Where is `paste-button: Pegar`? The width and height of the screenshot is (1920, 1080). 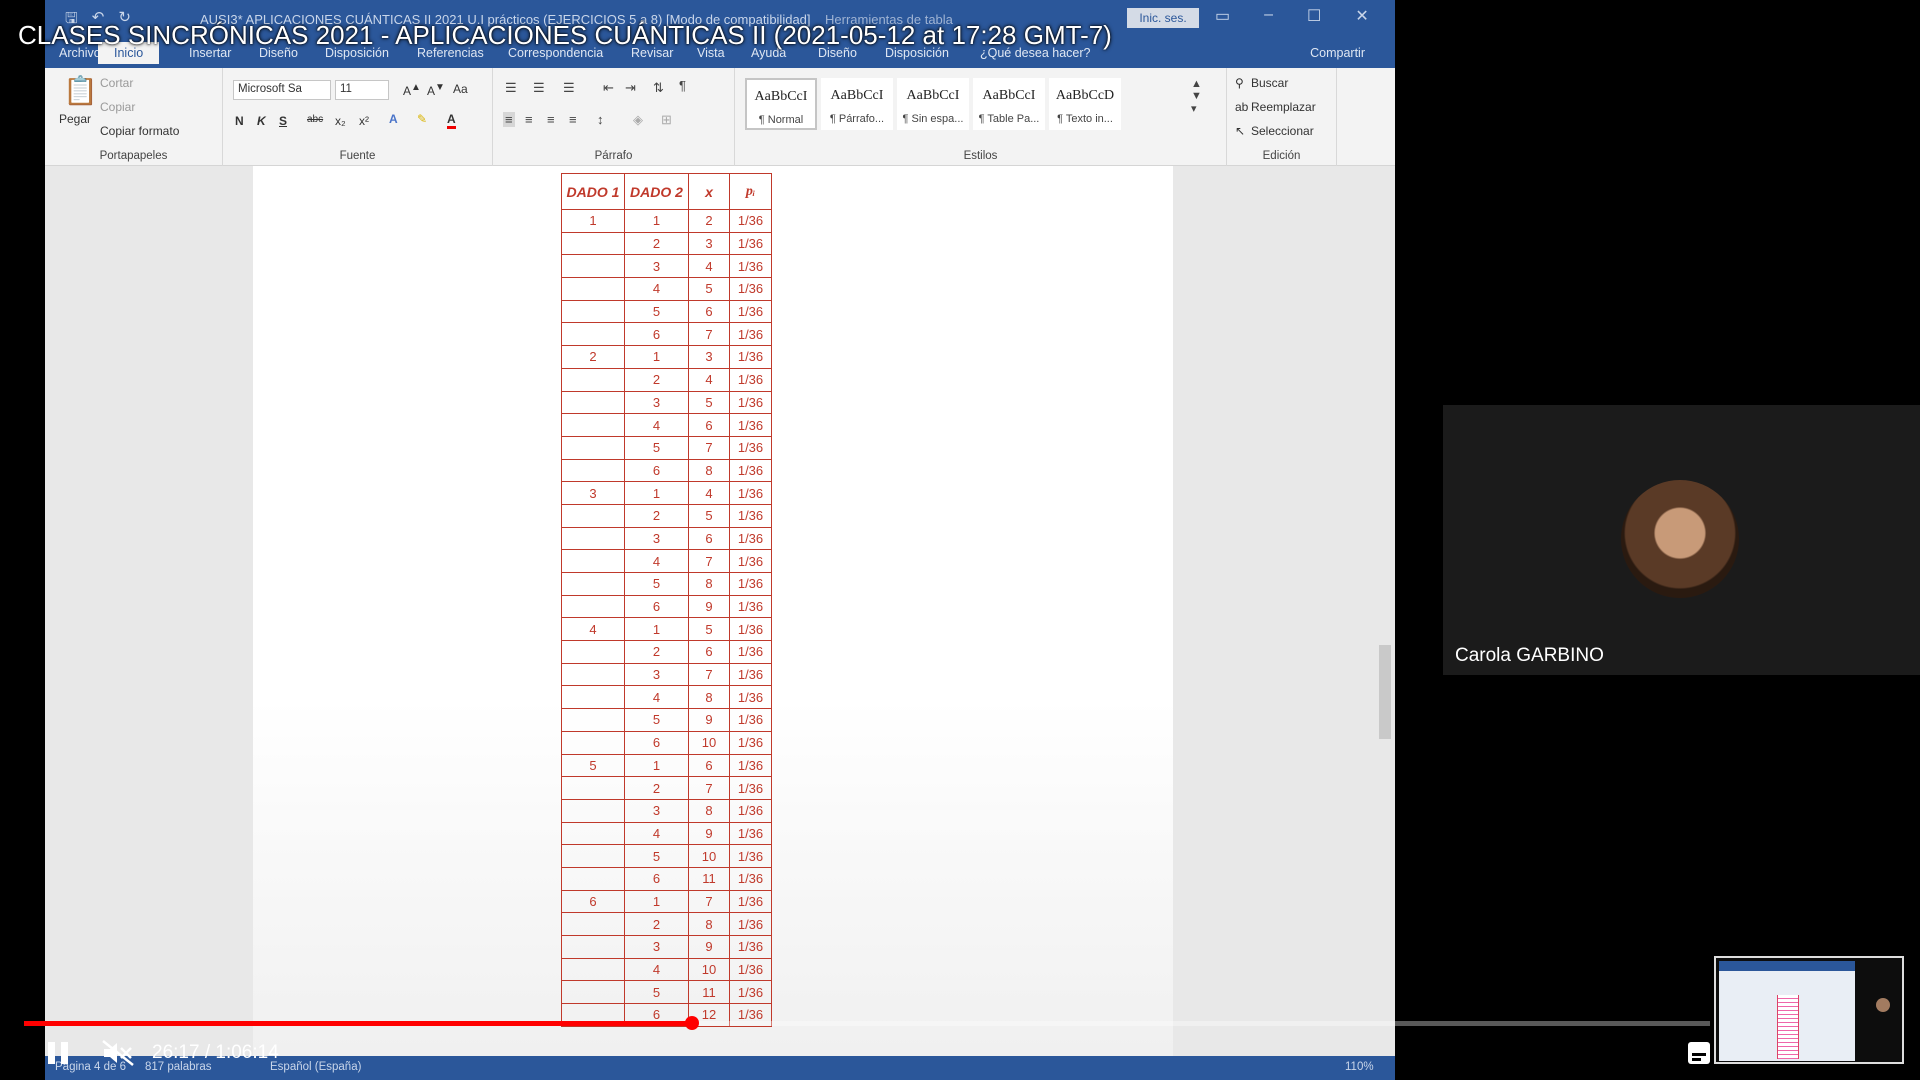
paste-button: Pegar is located at coordinates (75, 119).